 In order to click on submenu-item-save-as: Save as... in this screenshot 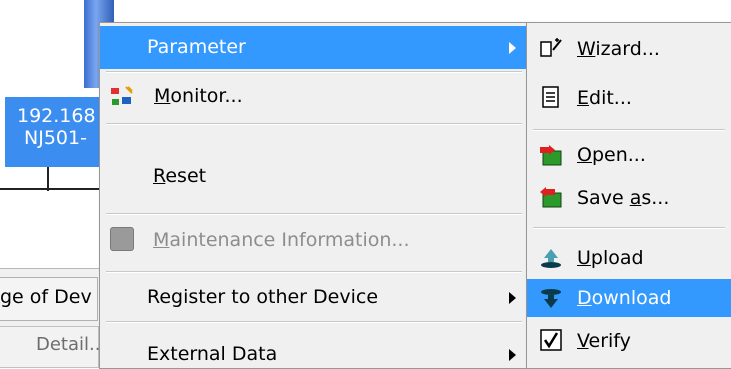, I will do `click(629, 198)`.